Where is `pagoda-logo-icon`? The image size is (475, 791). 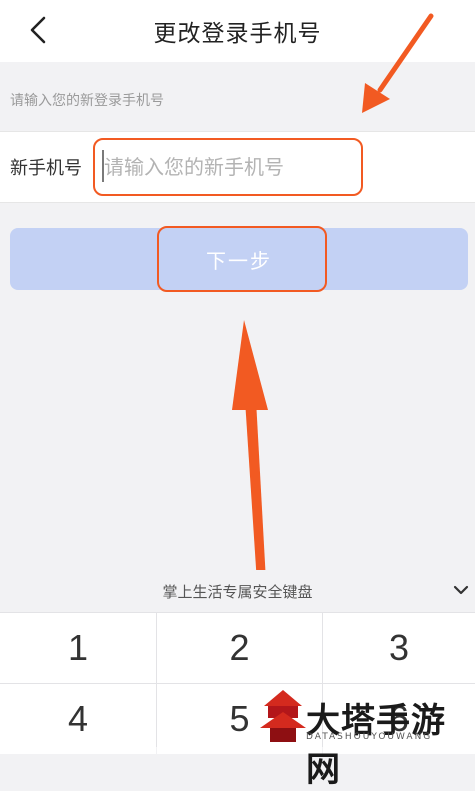 pagoda-logo-icon is located at coordinates (283, 716).